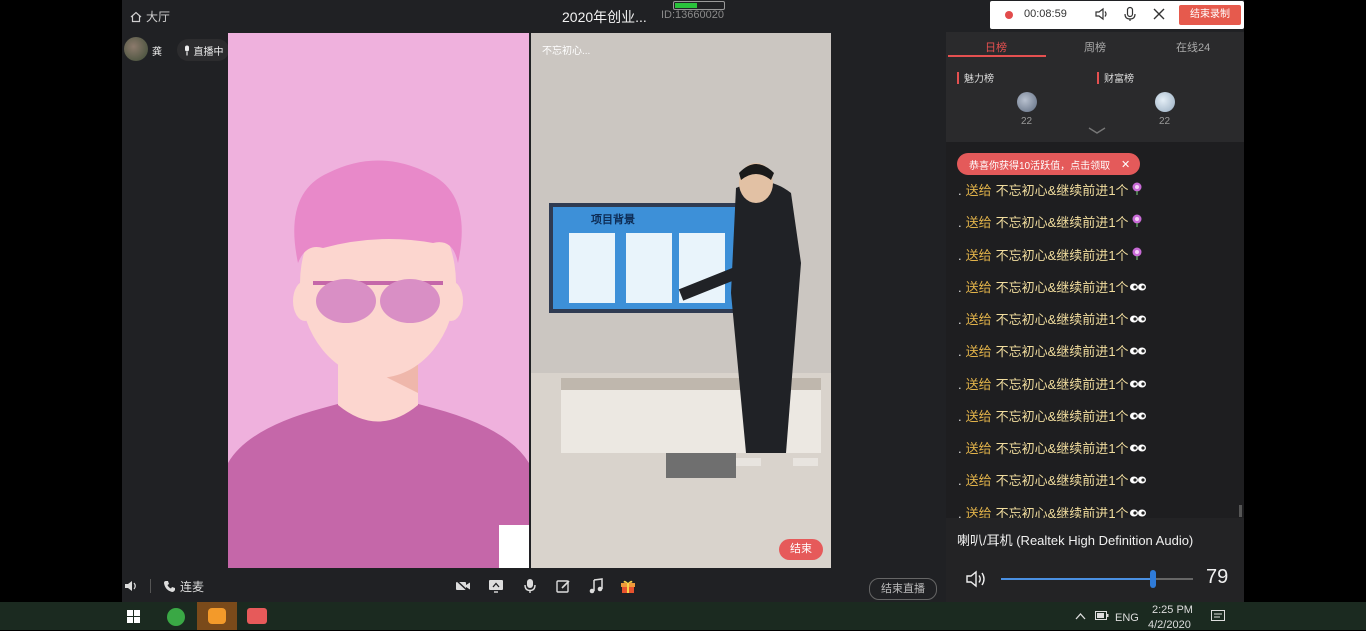  What do you see at coordinates (514, 546) in the screenshot?
I see `white-block` at bounding box center [514, 546].